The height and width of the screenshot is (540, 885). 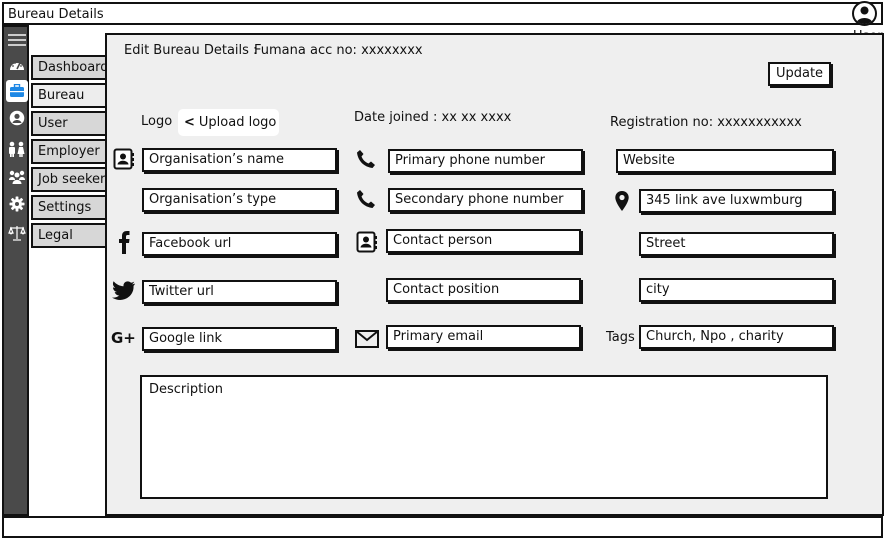 I want to click on people-icon, so click(x=17, y=149).